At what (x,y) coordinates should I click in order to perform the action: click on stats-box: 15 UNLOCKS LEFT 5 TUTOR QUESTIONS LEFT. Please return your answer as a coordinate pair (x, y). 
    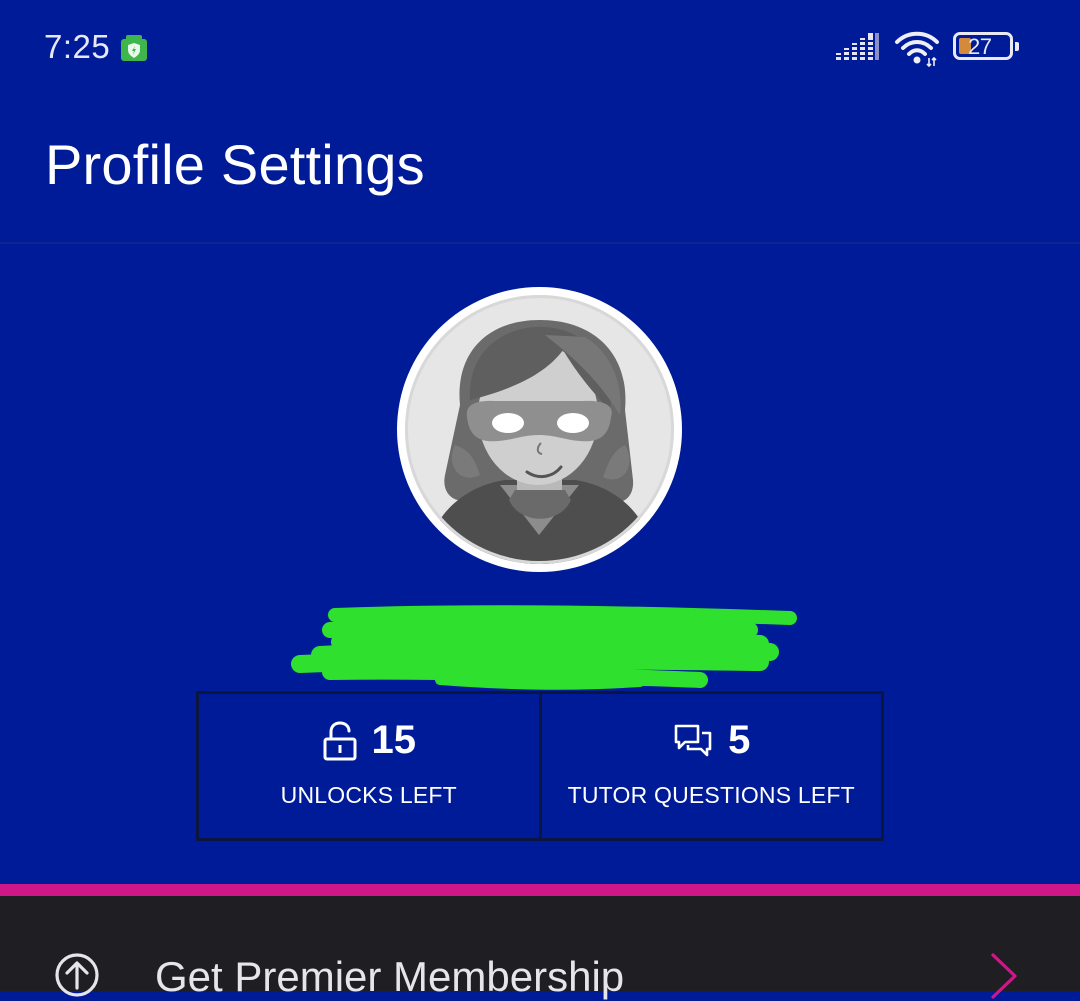
    Looking at the image, I should click on (540, 766).